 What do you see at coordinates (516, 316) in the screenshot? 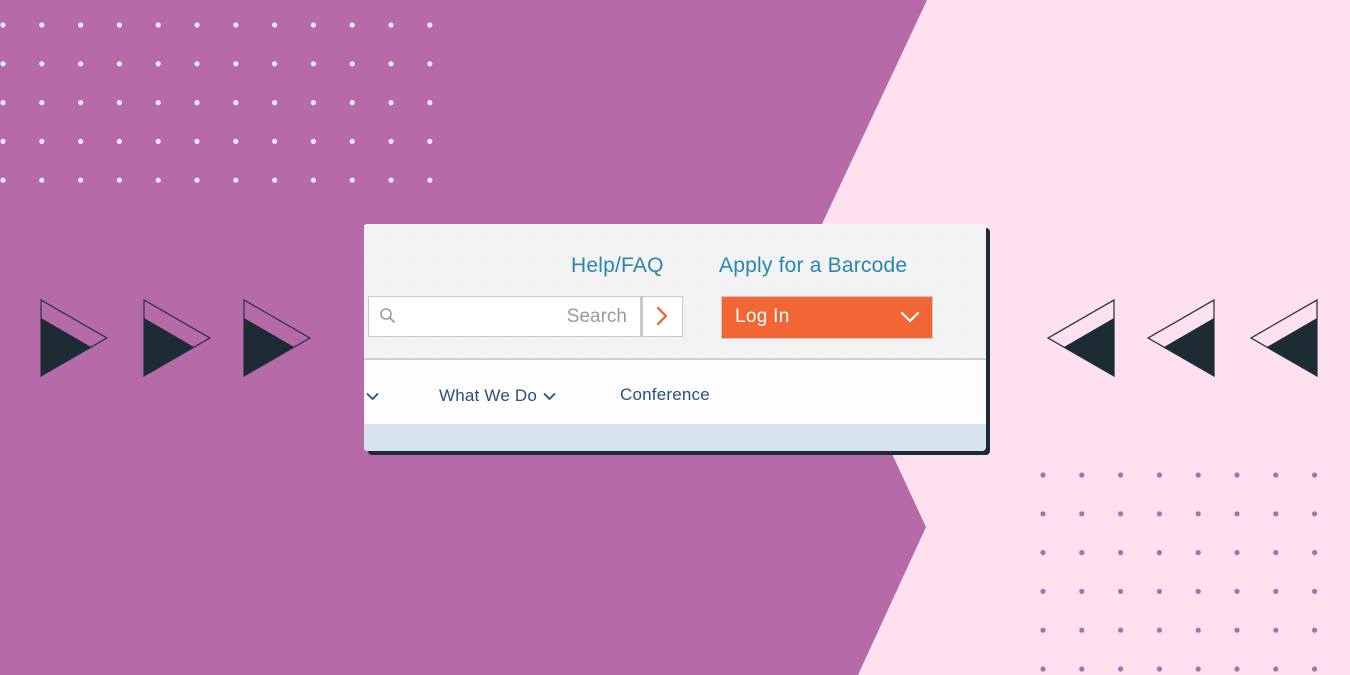
I see `search-input` at bounding box center [516, 316].